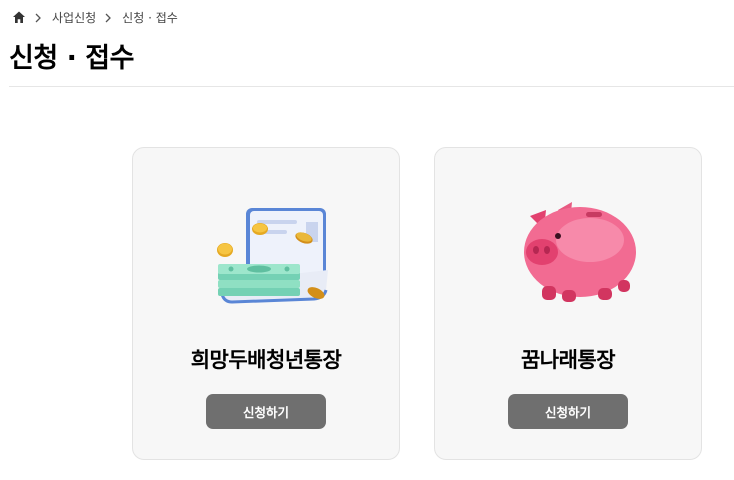 The height and width of the screenshot is (480, 734). Describe the element at coordinates (266, 257) in the screenshot. I see `wallet-money-icon` at that location.